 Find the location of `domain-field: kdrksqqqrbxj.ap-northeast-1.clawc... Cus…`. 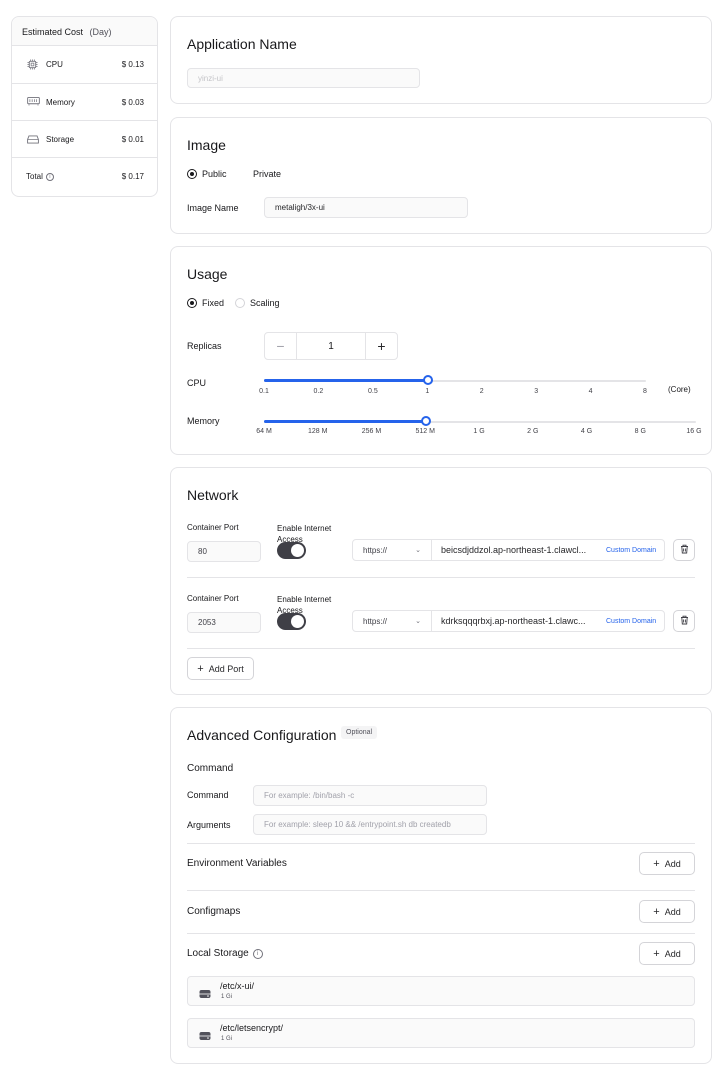

domain-field: kdrksqqqrbxj.ap-northeast-1.clawc... Cus… is located at coordinates (548, 621).